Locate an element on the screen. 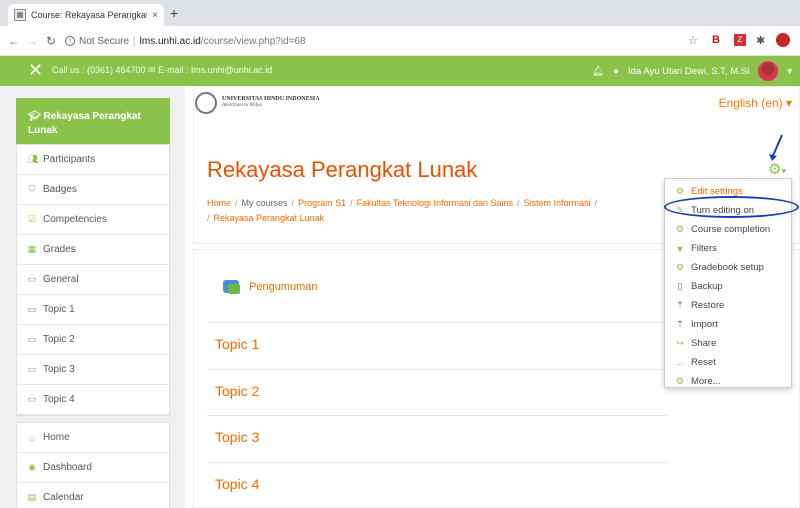  menu-item-restore: ⇡ Restore is located at coordinates (728, 305).